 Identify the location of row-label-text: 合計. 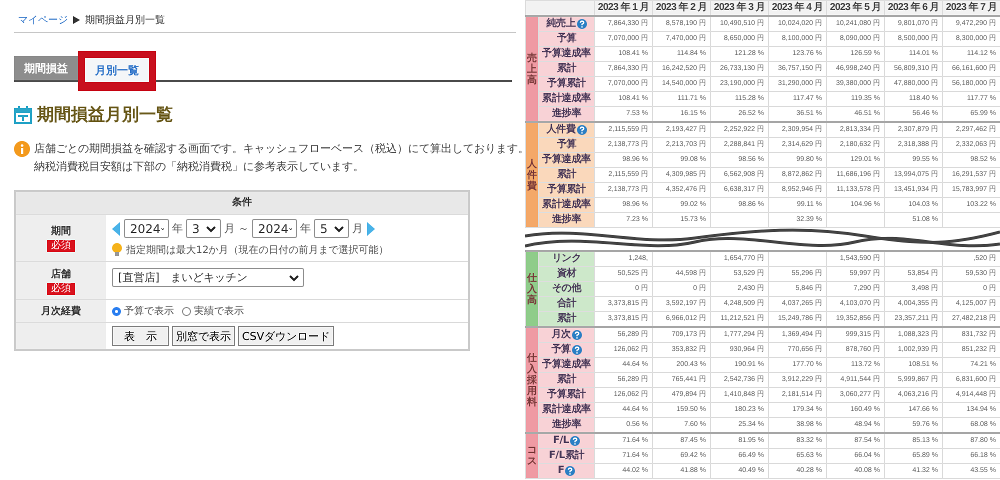
(566, 304).